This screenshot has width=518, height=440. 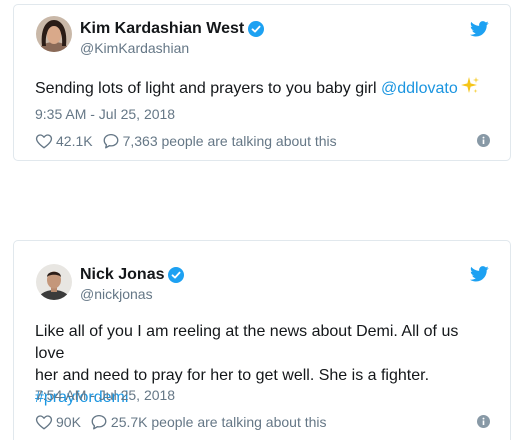 What do you see at coordinates (172, 48) in the screenshot?
I see `author-handle: @KimKardashian` at bounding box center [172, 48].